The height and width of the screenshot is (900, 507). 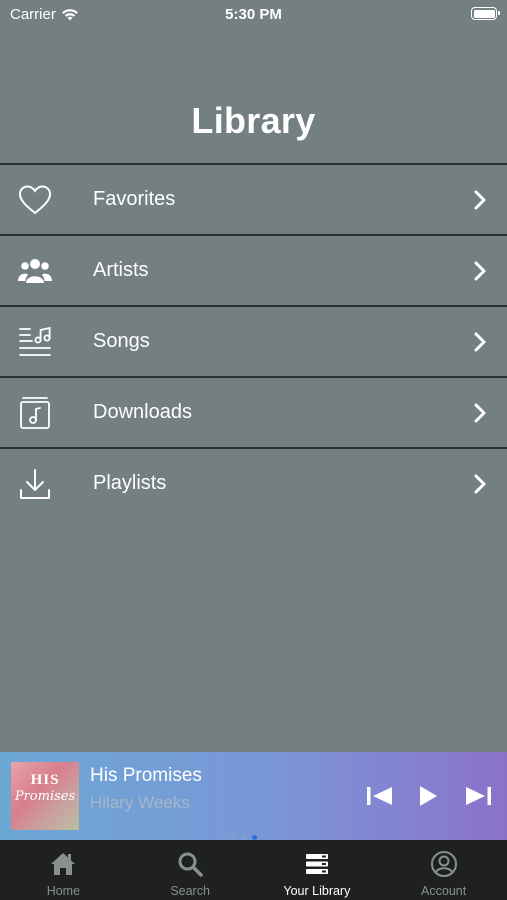 What do you see at coordinates (444, 891) in the screenshot?
I see `tab-label: Account` at bounding box center [444, 891].